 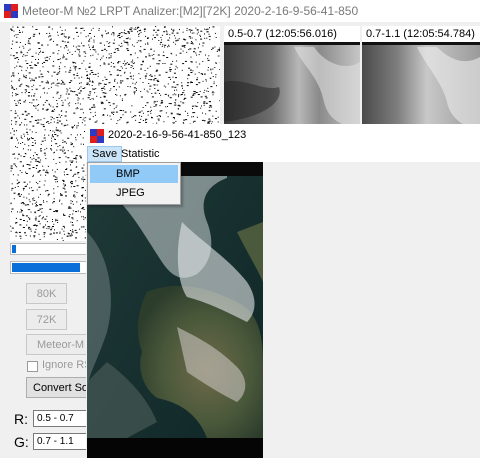 I want to click on progress-bar-2-fill, so click(x=46, y=267).